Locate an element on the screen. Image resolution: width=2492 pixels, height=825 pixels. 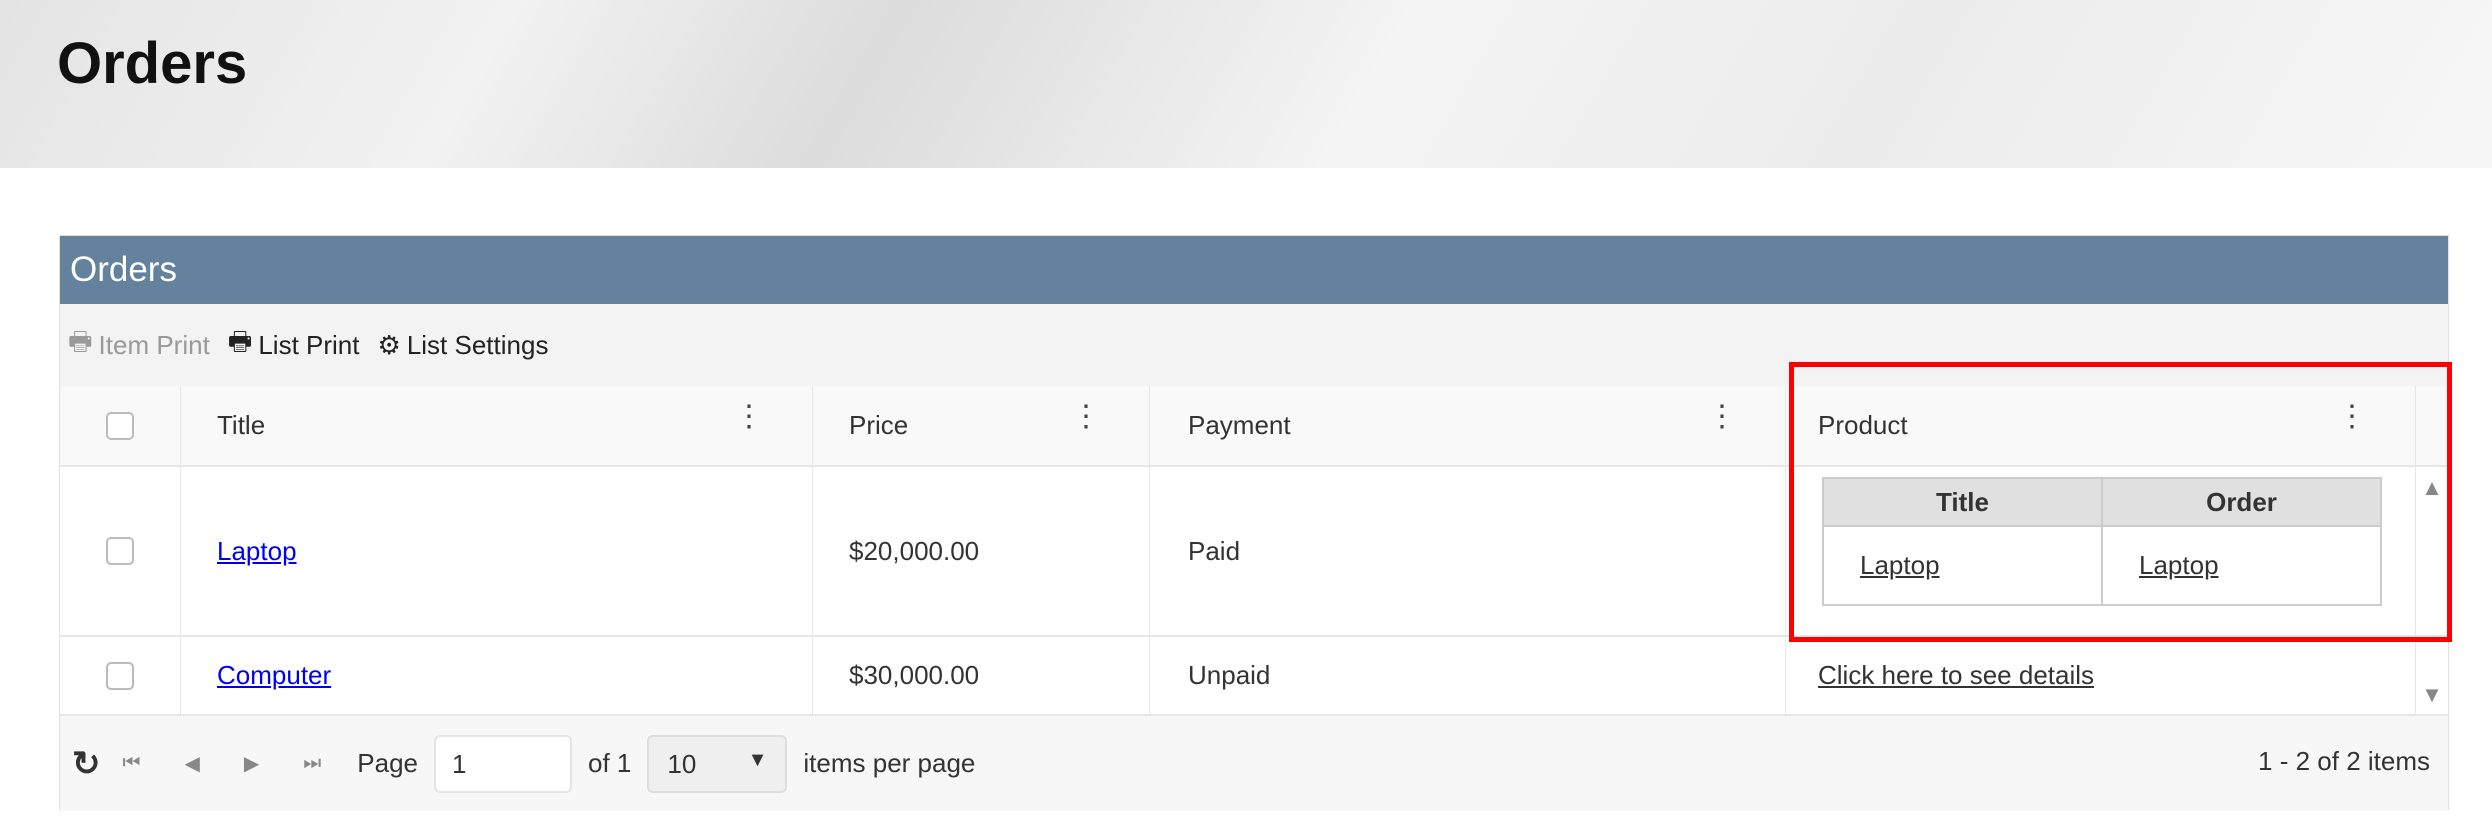
price-cell: $30,000.00 is located at coordinates (981, 675).